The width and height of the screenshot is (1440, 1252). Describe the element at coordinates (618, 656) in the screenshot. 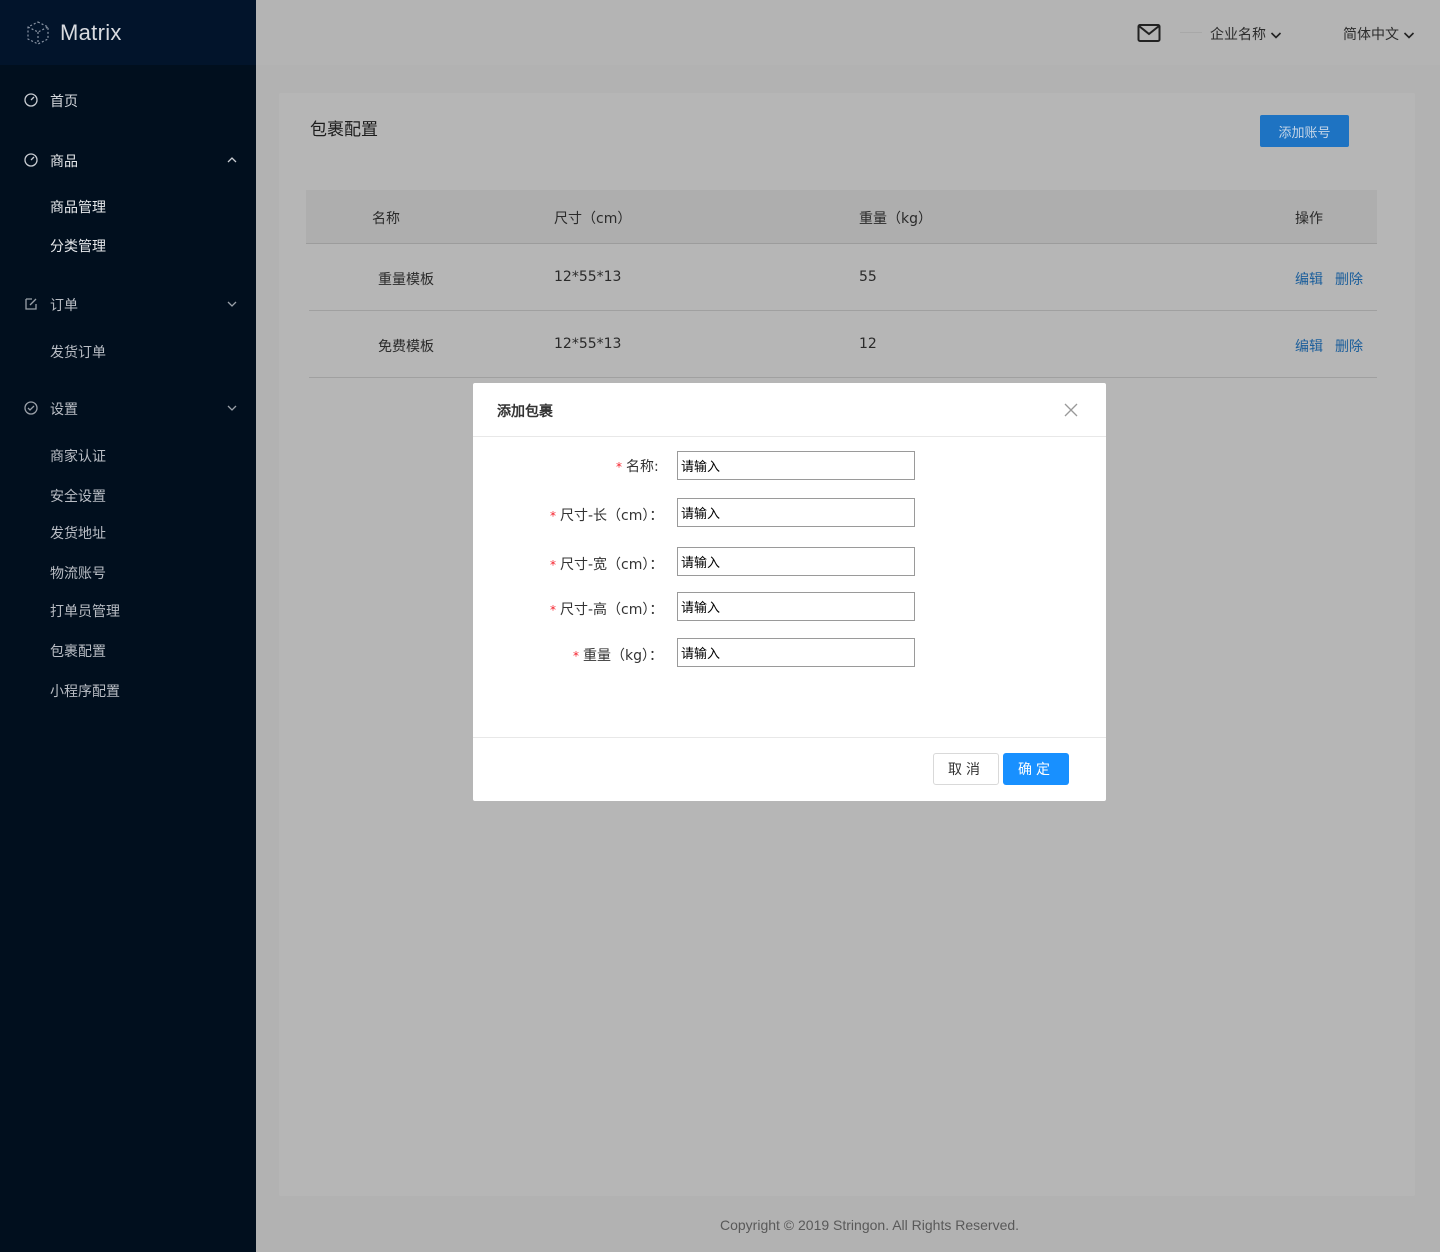

I see `form-label-weight: * 重量（kg）：` at that location.